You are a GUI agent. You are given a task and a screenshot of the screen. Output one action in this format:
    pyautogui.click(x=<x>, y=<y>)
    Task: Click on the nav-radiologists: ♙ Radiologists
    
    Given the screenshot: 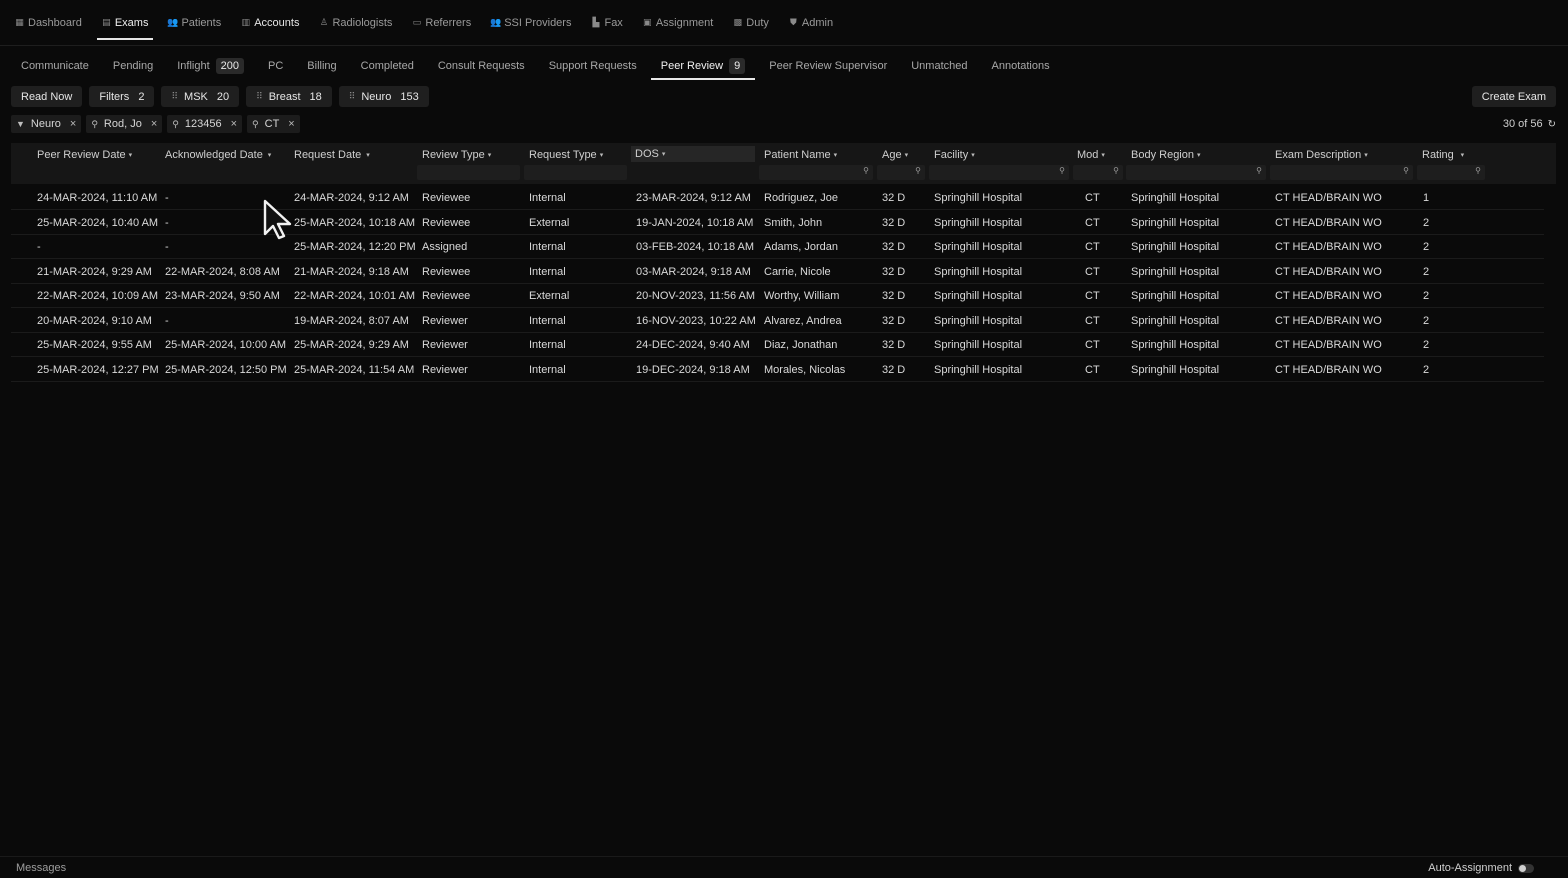 What is the action you would take?
    pyautogui.click(x=355, y=23)
    